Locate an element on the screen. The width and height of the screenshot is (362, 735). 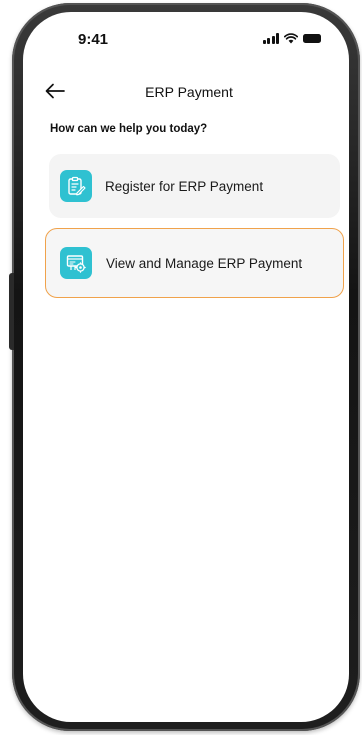
option-label: Register for ERP Payment is located at coordinates (184, 186).